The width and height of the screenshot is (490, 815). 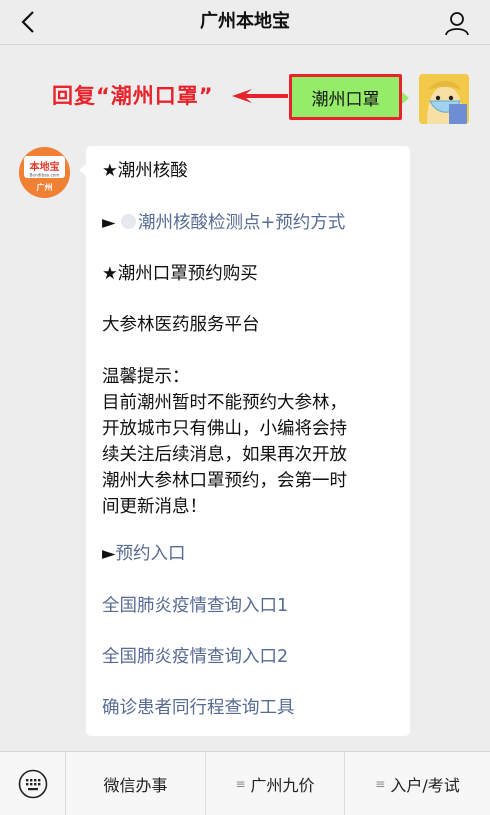 I want to click on svg-text: Bendibao.com, so click(x=45, y=175).